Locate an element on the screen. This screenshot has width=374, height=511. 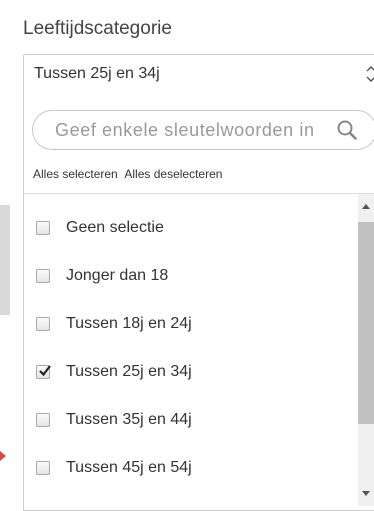
option-label: Tussen 45j en 54j is located at coordinates (129, 467).